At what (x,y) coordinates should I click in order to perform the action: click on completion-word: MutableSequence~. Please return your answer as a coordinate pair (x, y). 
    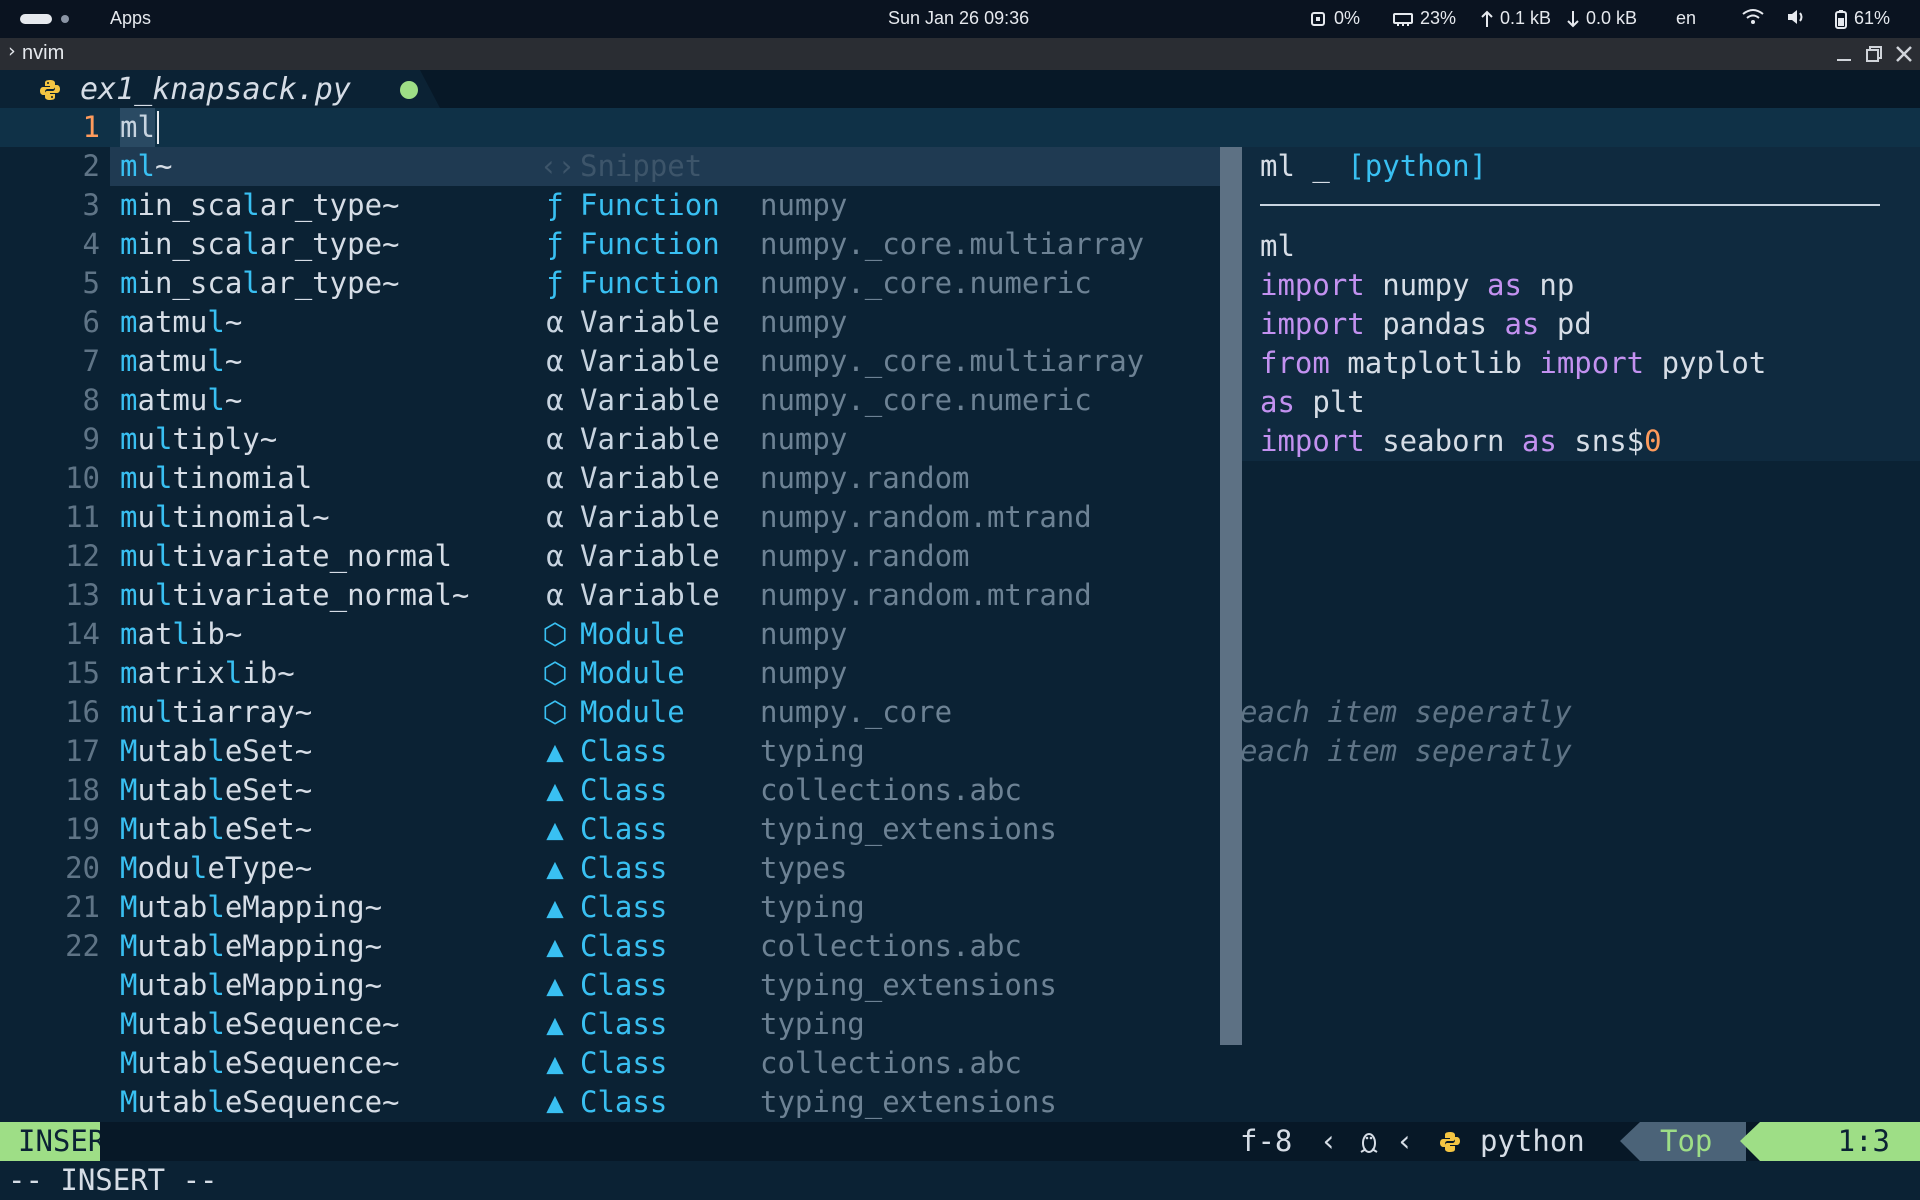
    Looking at the image, I should click on (260, 1063).